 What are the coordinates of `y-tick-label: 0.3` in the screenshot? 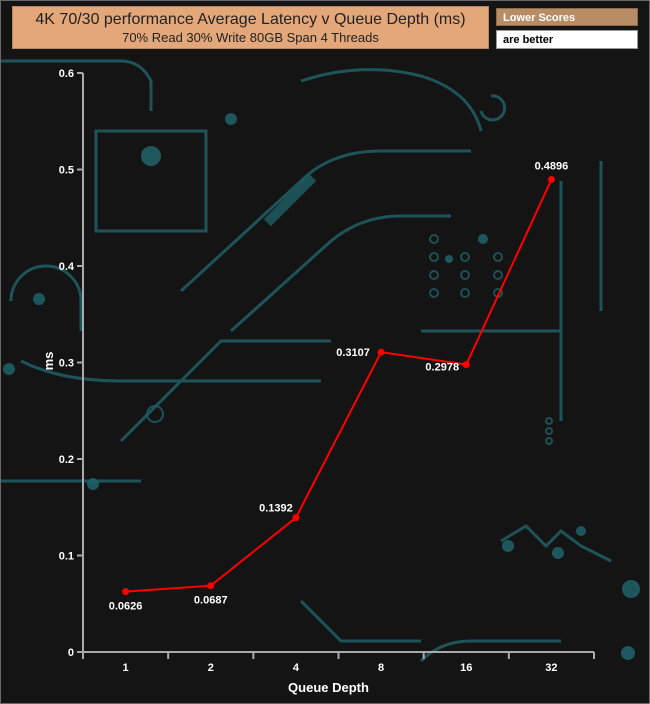 It's located at (66, 364).